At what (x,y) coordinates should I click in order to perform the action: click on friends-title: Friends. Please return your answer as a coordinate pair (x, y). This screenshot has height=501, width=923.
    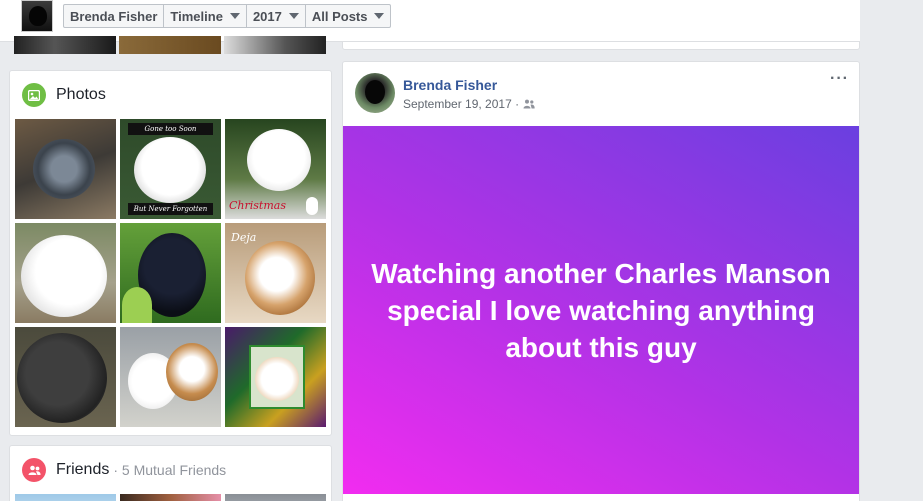
    Looking at the image, I should click on (82, 470).